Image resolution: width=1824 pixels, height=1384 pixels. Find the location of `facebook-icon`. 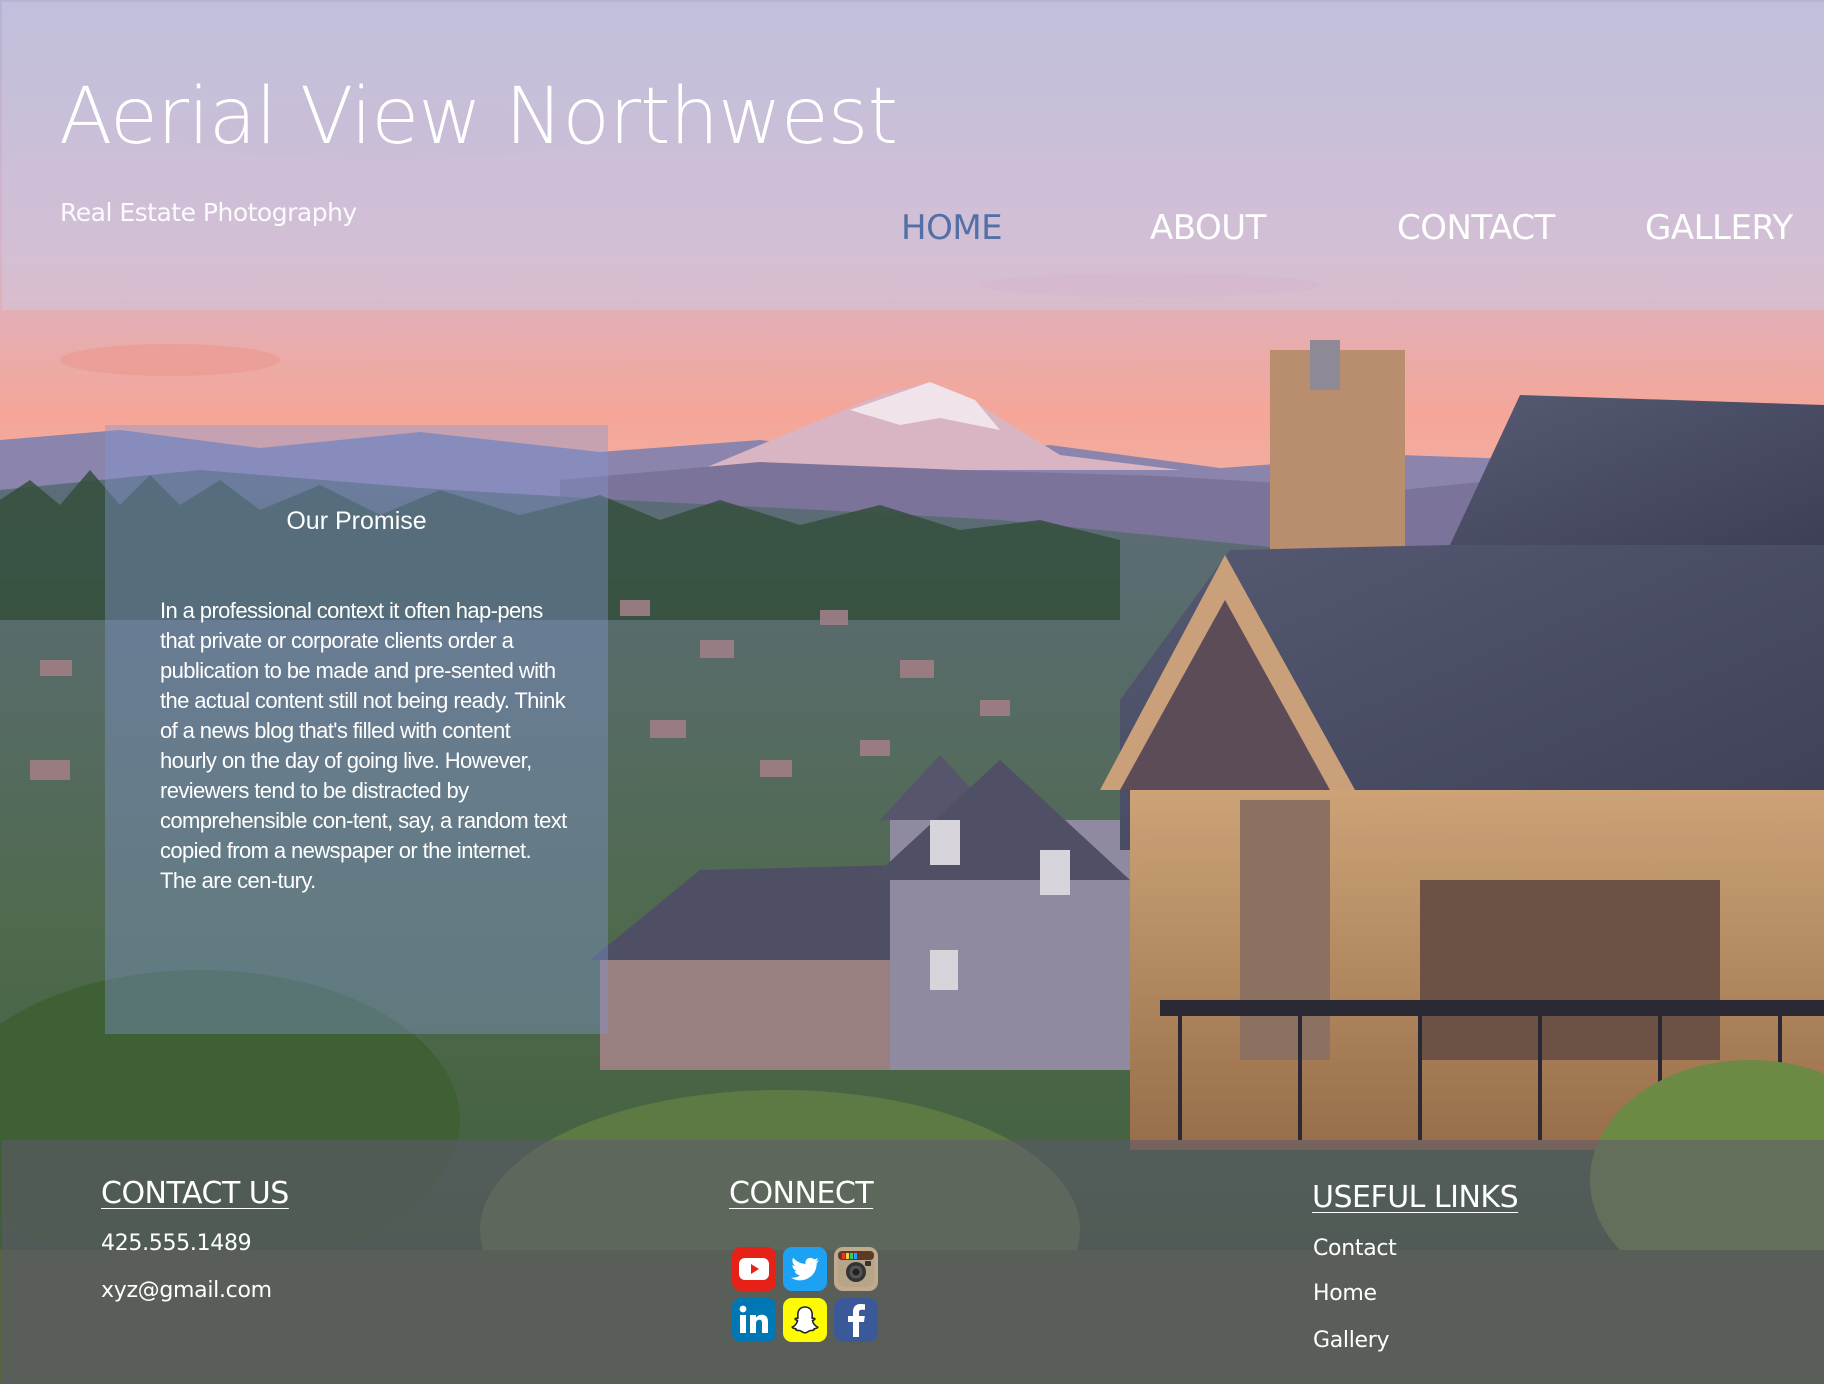

facebook-icon is located at coordinates (856, 1320).